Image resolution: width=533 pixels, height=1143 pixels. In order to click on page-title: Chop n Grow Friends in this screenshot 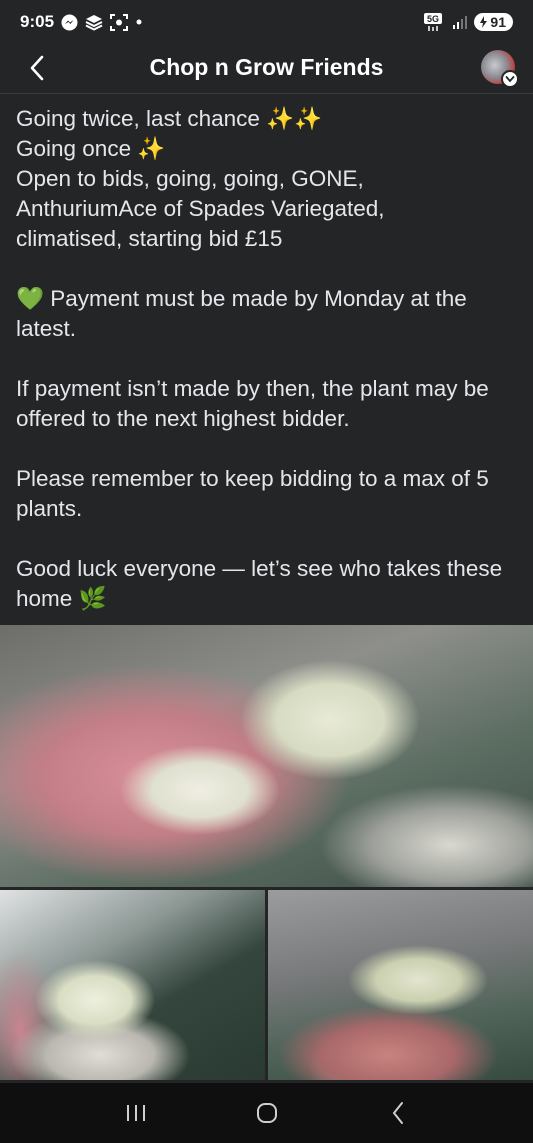, I will do `click(266, 67)`.